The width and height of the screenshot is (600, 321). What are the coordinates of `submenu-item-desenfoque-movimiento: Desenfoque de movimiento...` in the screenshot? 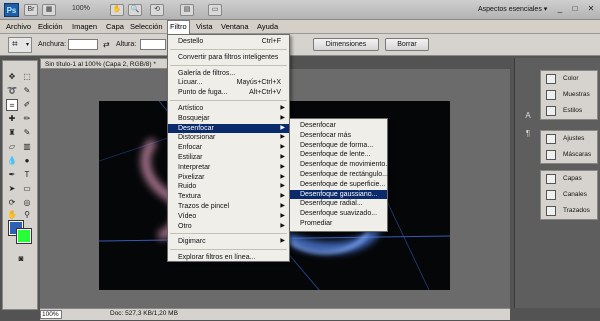 It's located at (340, 165).